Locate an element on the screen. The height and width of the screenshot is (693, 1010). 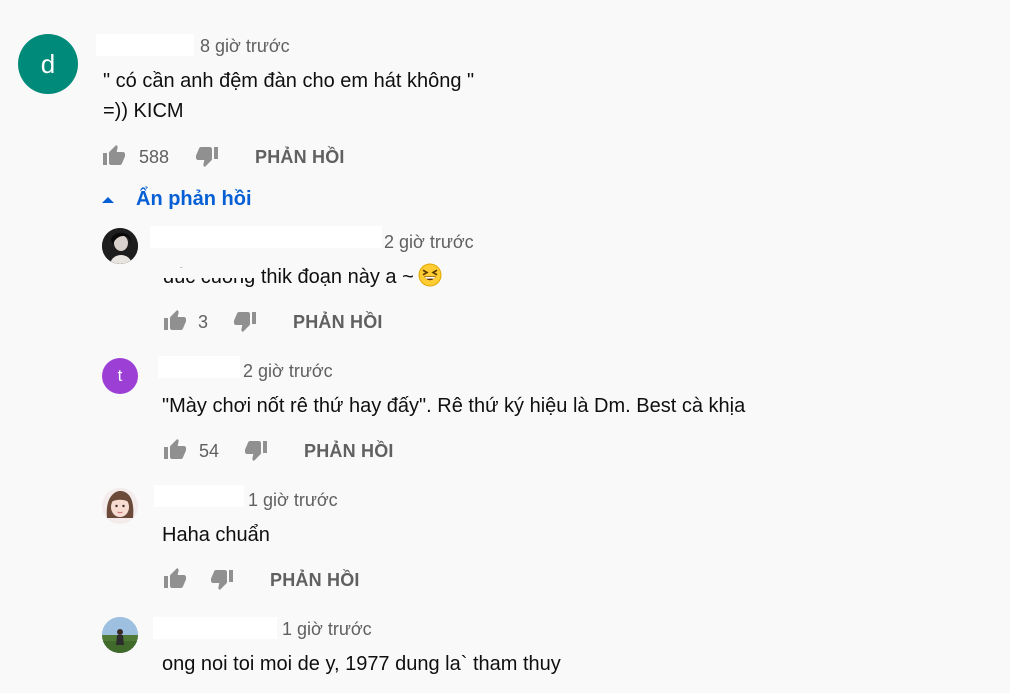
comment-time: 8 giờ trước is located at coordinates (245, 46).